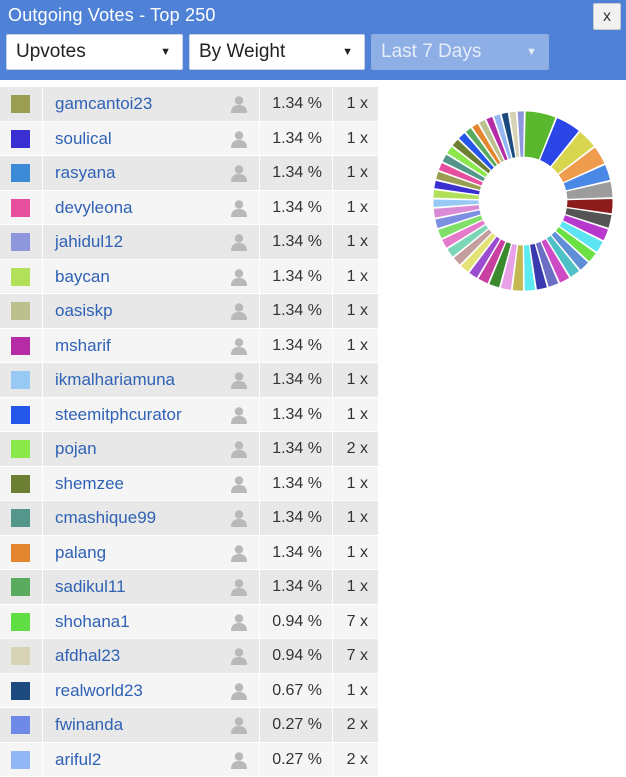 This screenshot has width=626, height=777. What do you see at coordinates (151, 449) in the screenshot?
I see `user-cell: pojan` at bounding box center [151, 449].